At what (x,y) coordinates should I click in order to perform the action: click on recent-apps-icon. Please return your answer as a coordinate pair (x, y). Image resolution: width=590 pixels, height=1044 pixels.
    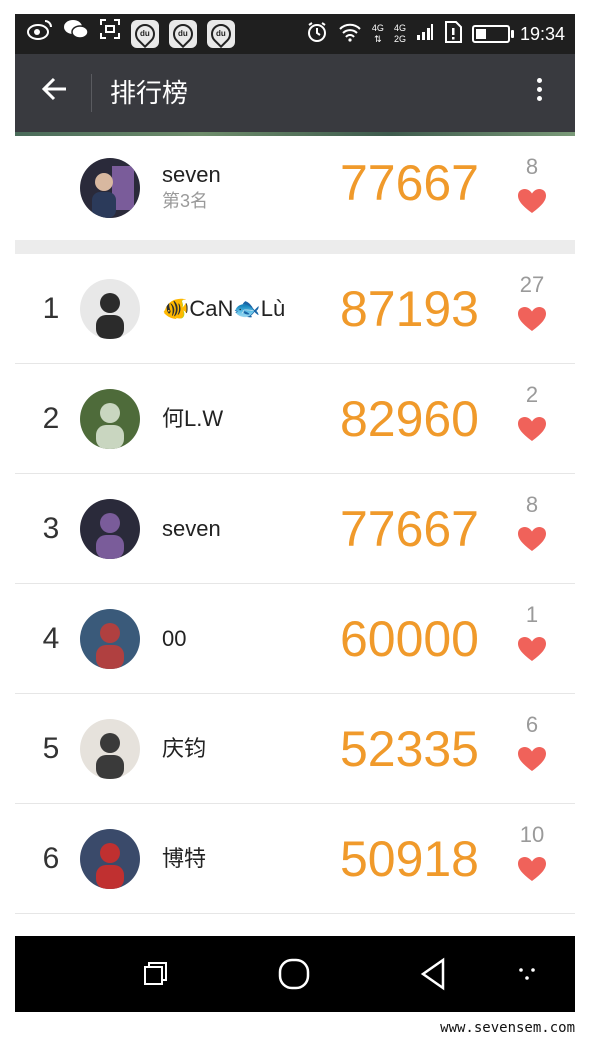
    Looking at the image, I should click on (155, 973).